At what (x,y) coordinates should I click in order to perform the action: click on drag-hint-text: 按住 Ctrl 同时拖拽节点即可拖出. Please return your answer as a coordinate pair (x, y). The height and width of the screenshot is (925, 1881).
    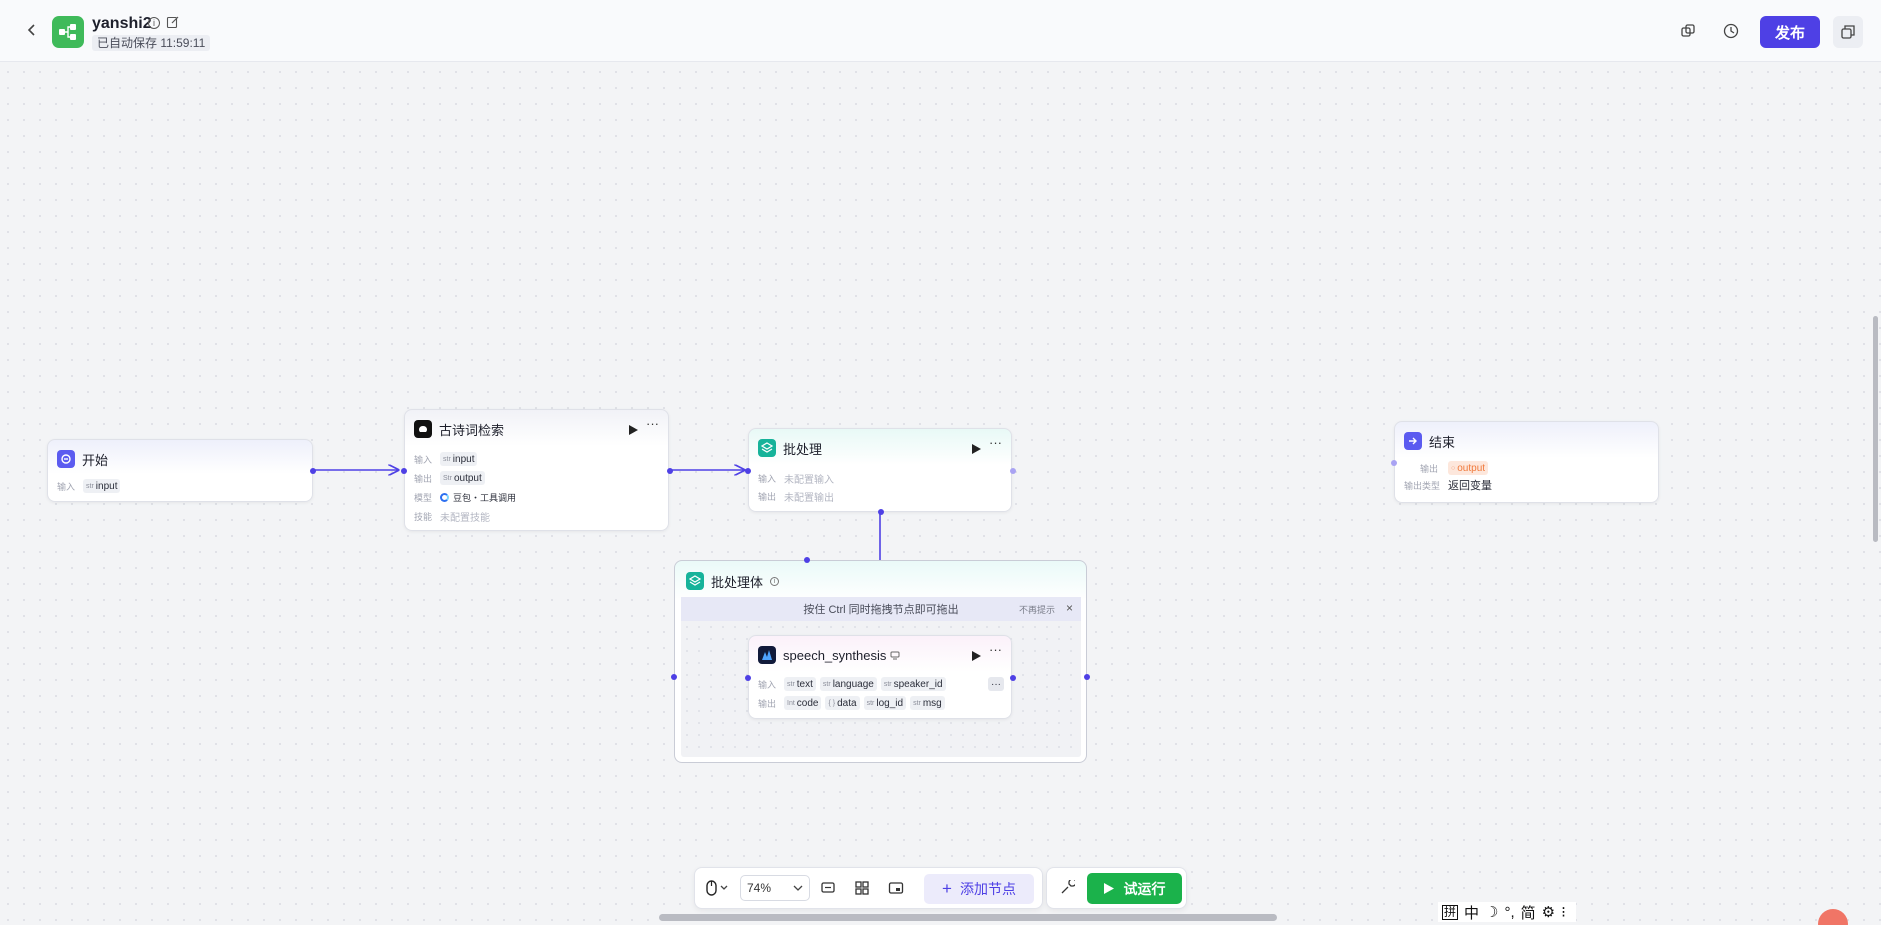
    Looking at the image, I should click on (881, 610).